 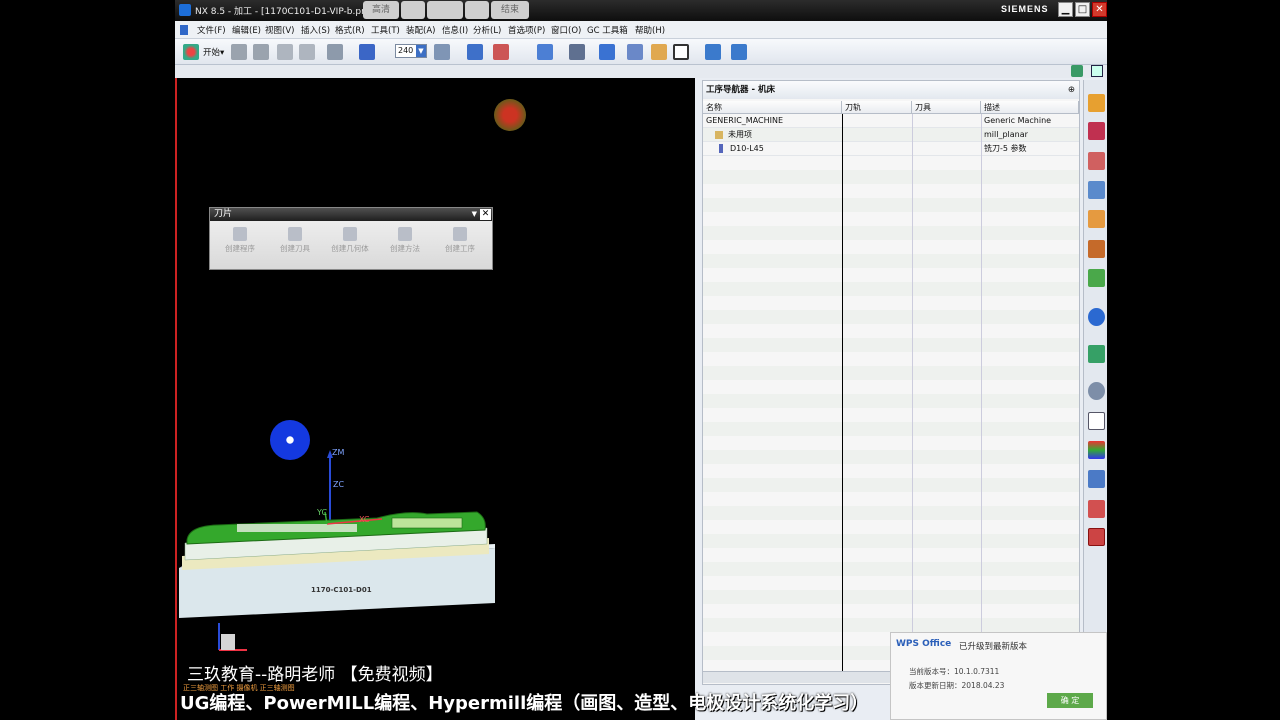 I want to click on ghost-tab-end: 结束, so click(x=510, y=10).